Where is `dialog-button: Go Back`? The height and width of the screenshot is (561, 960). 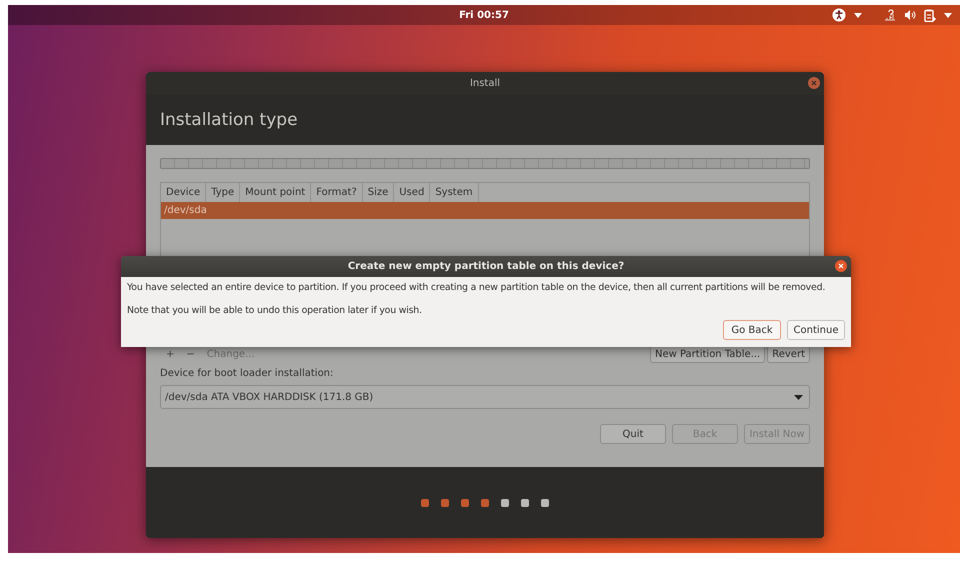
dialog-button: Go Back is located at coordinates (752, 330).